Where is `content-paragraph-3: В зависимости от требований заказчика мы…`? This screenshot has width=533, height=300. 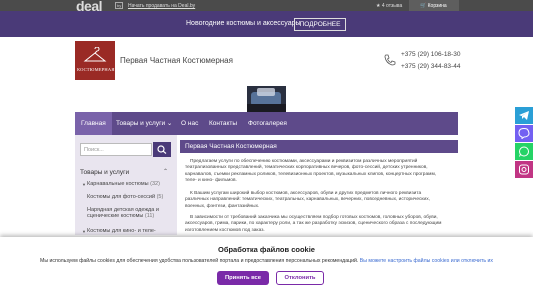
content-paragraph-3: В зависимости от требований заказчика мы… is located at coordinates (313, 224).